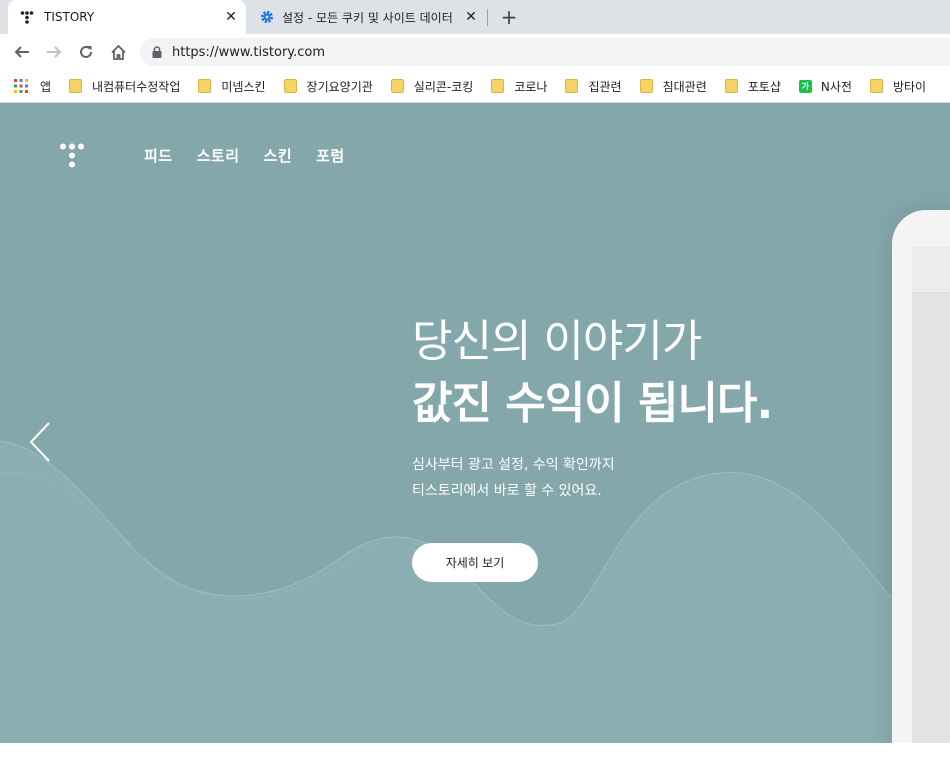  What do you see at coordinates (475, 562) in the screenshot?
I see `learn-more-button: 자세히 보기` at bounding box center [475, 562].